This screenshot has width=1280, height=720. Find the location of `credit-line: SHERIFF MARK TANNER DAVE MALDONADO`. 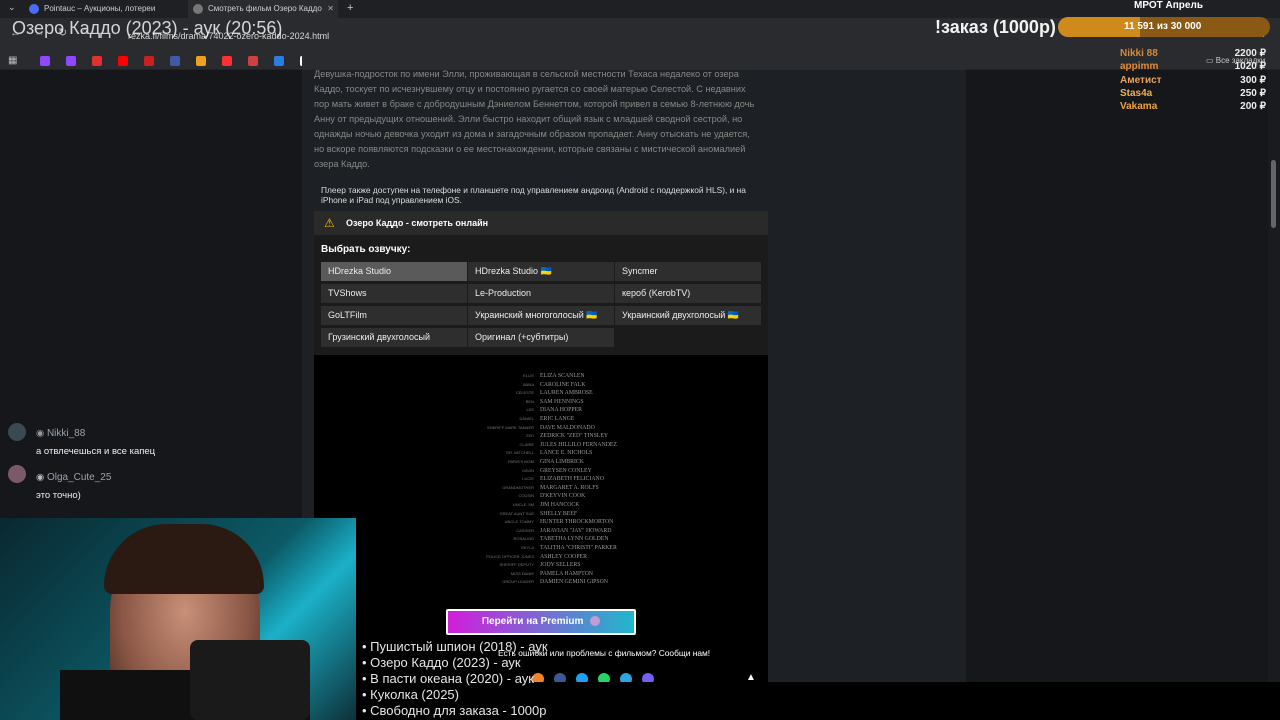

credit-line: SHERIFF MARK TANNER DAVE MALDONADO is located at coordinates (540, 428).